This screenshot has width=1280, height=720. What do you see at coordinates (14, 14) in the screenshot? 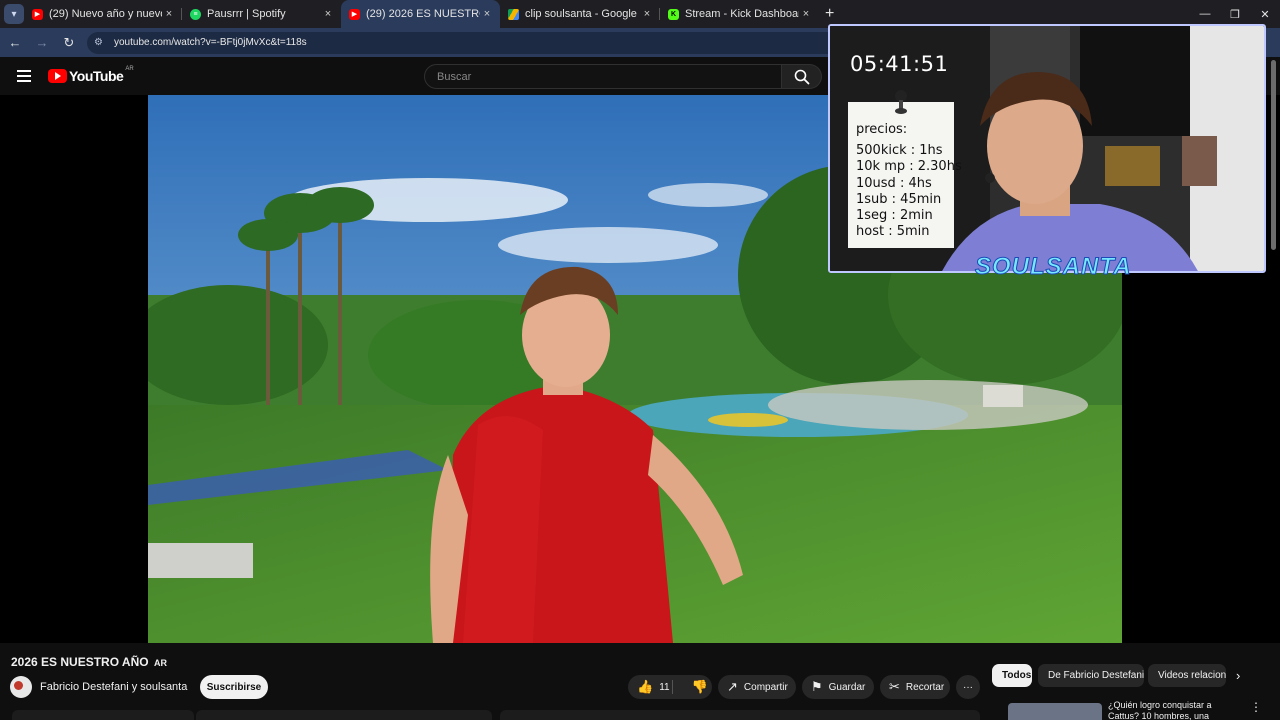
I see `tab-search-chevron-icon: ▾` at bounding box center [14, 14].